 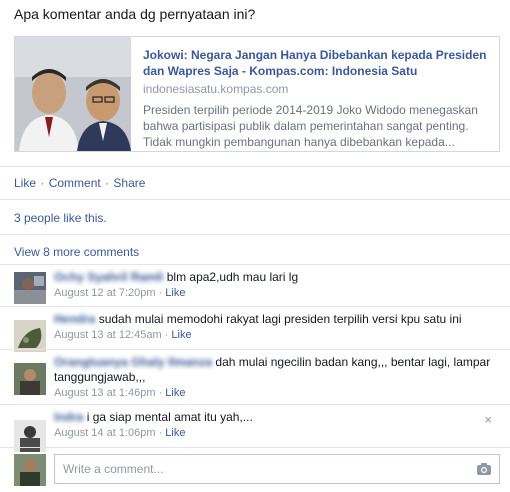 What do you see at coordinates (105, 393) in the screenshot?
I see `comment-time: August 13 at 1:46pm` at bounding box center [105, 393].